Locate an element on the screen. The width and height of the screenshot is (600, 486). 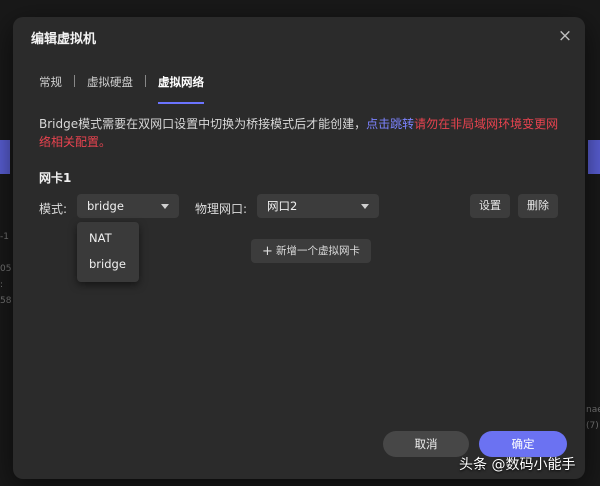
mode-option-nat: NAT is located at coordinates (108, 238).